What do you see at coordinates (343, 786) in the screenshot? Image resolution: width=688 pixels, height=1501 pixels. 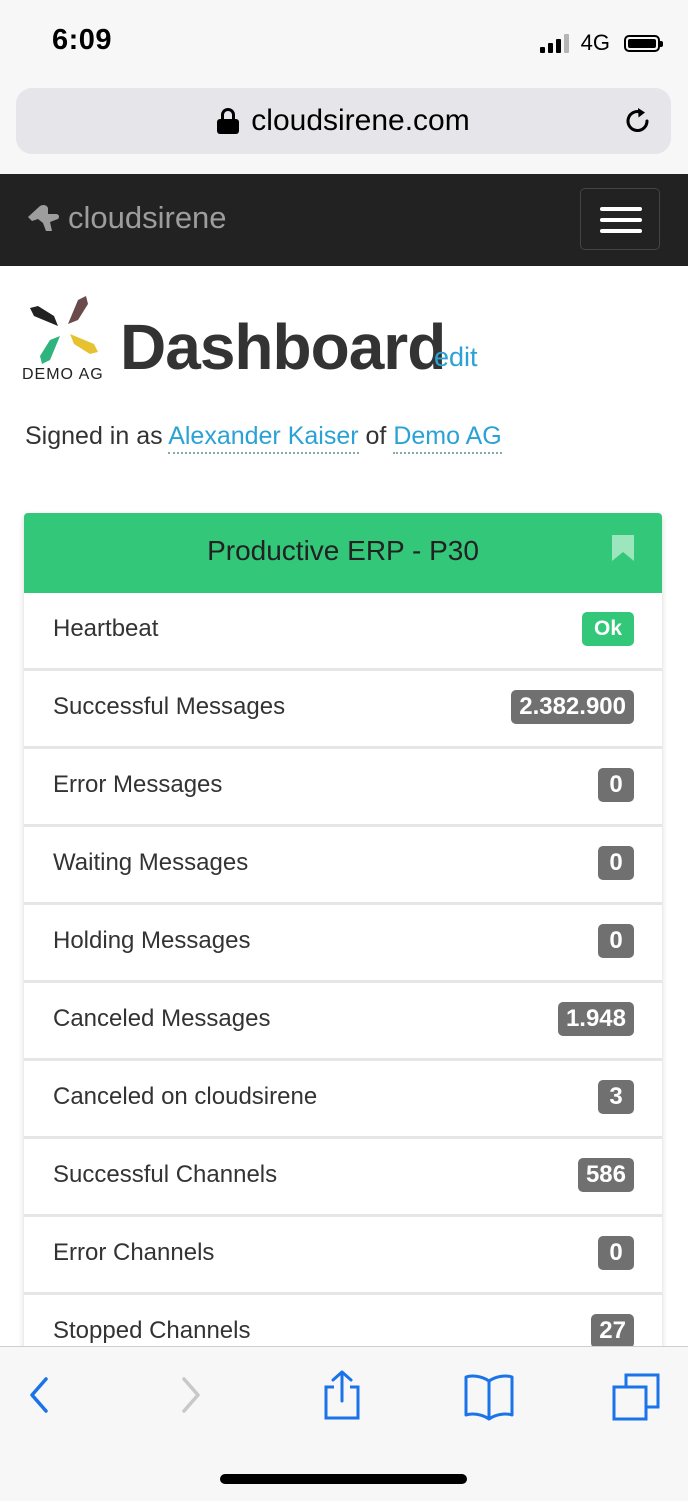 I see `status-row: Error Messages 0` at bounding box center [343, 786].